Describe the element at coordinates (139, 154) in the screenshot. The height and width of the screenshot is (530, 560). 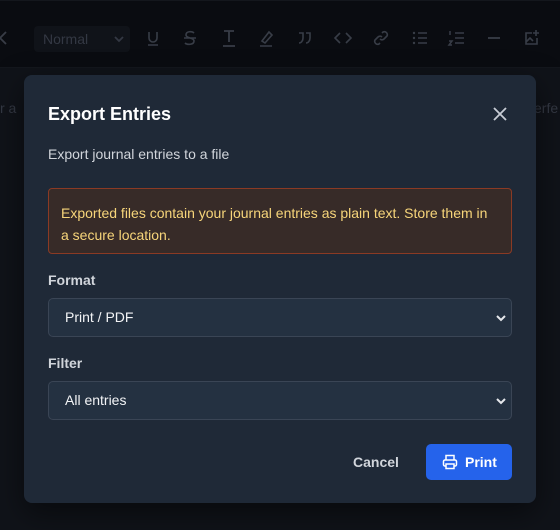
I see `dialog-description: Export journal entries to a file` at that location.